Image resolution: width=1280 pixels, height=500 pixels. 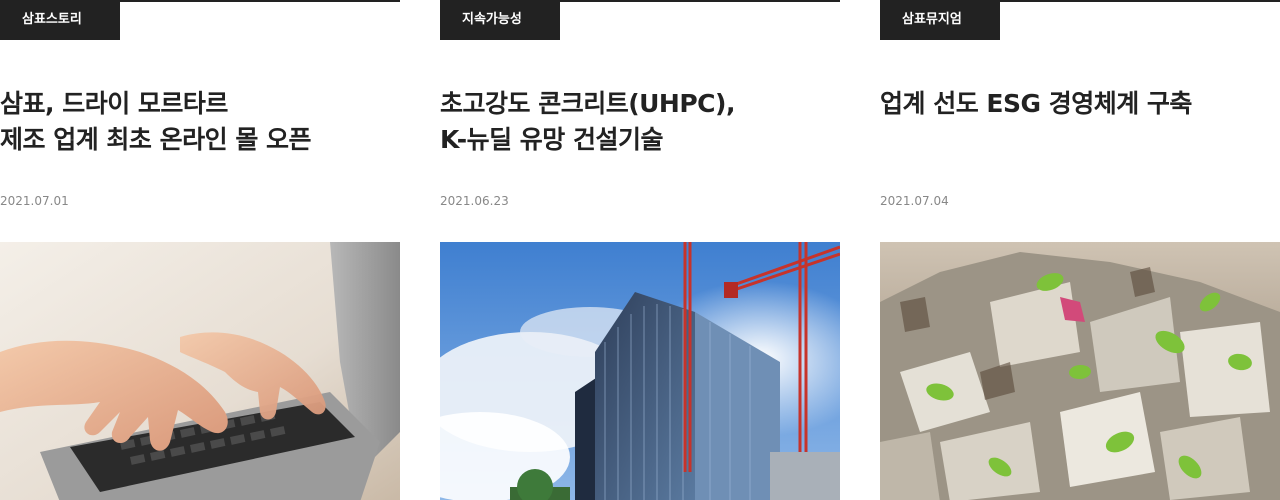 What do you see at coordinates (914, 201) in the screenshot?
I see `card-date: 2021.07.04` at bounding box center [914, 201].